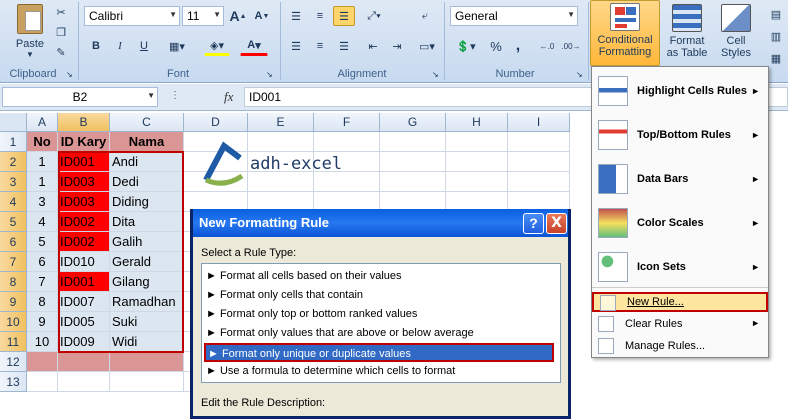  Describe the element at coordinates (579, 74) in the screenshot. I see `number-dialog-launcher: ↘` at that location.